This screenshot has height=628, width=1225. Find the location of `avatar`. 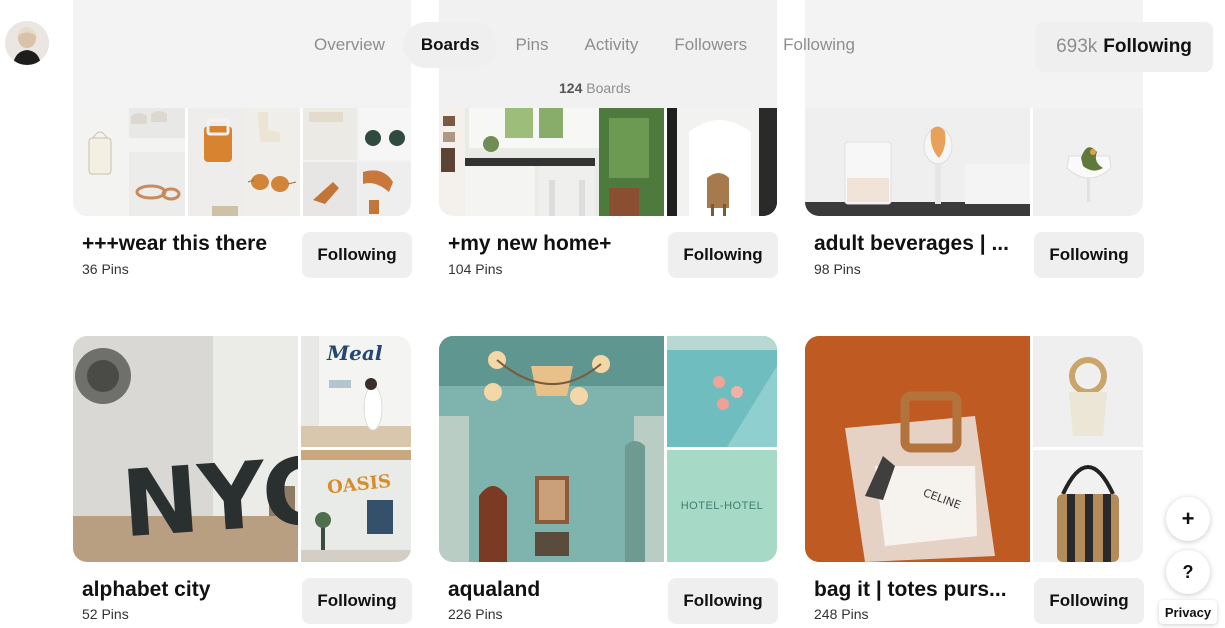

avatar is located at coordinates (27, 43).